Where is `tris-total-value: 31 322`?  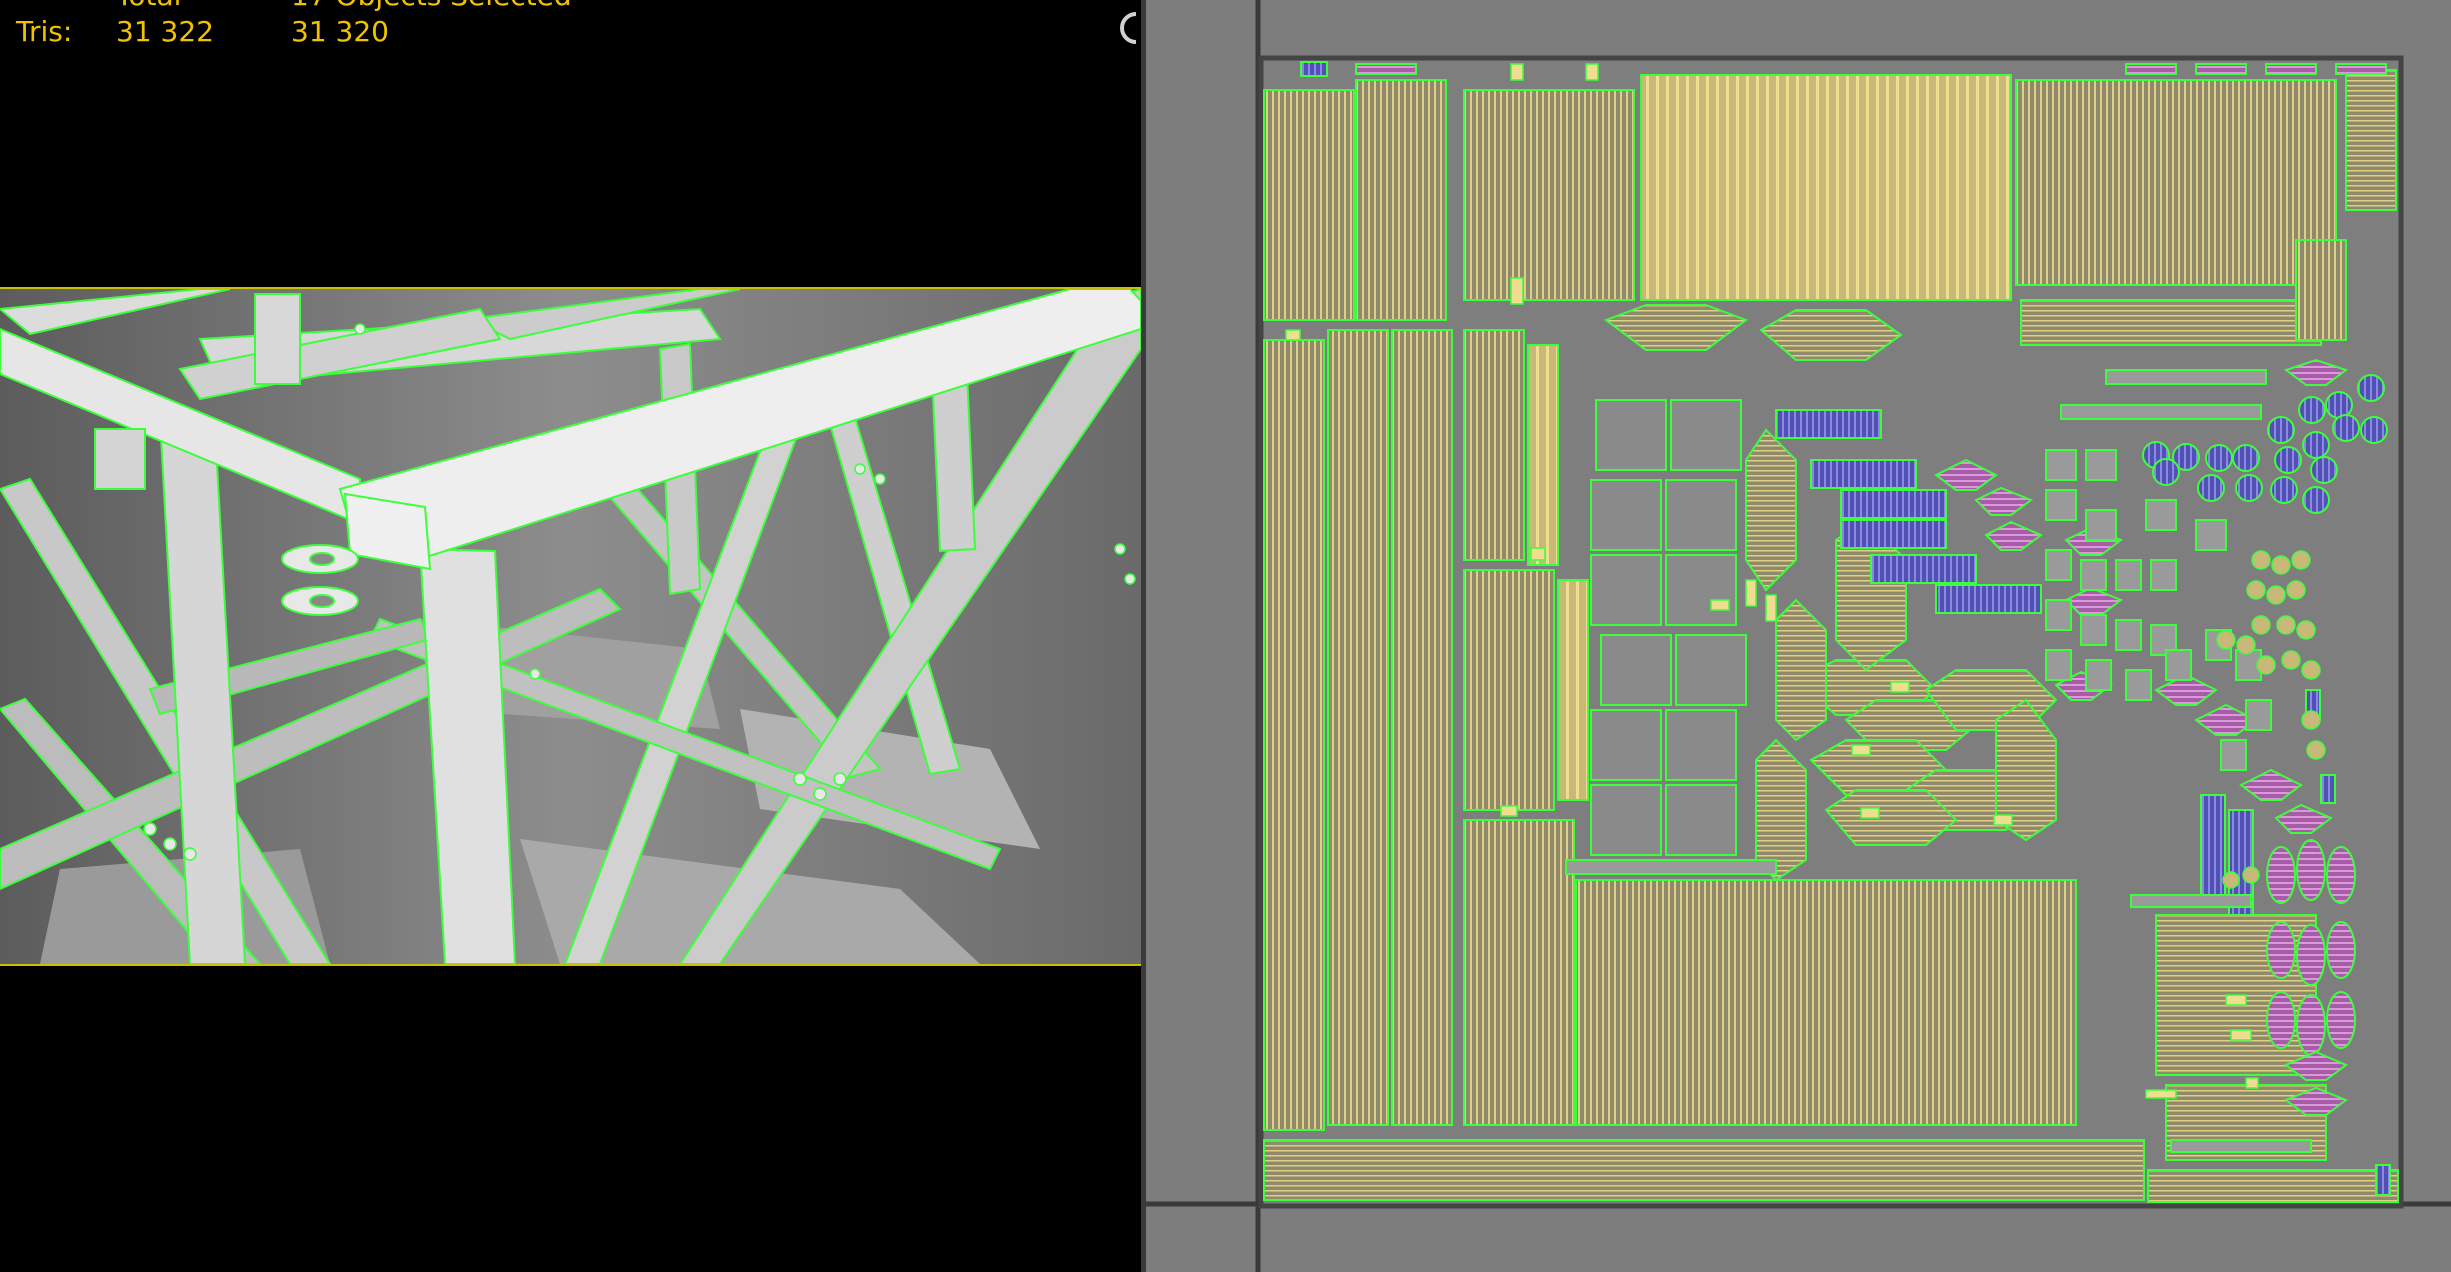 tris-total-value: 31 322 is located at coordinates (165, 31).